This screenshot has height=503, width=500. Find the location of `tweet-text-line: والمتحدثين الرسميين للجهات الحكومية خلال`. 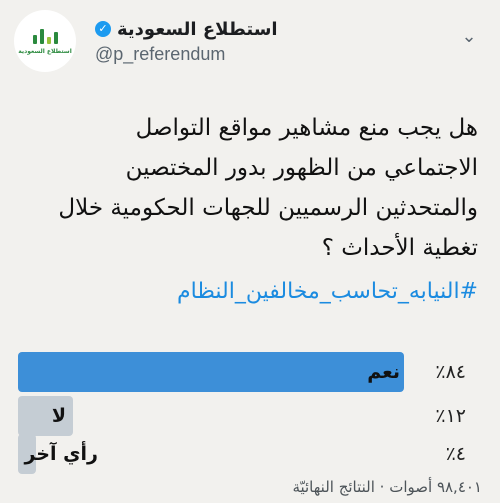

tweet-text-line: والمتحدثين الرسميين للجهات الحكومية خلال is located at coordinates (268, 208).